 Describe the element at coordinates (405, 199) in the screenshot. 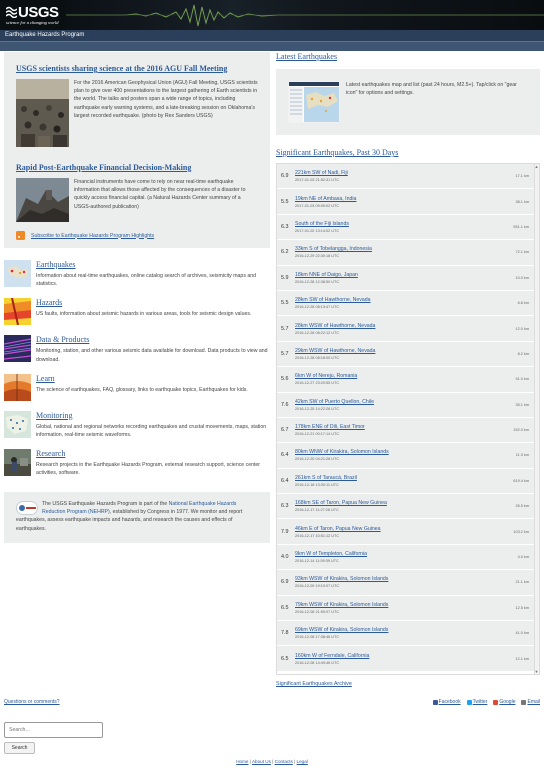

I see `quake-place-link: 19km NE of Ambasa, India` at that location.